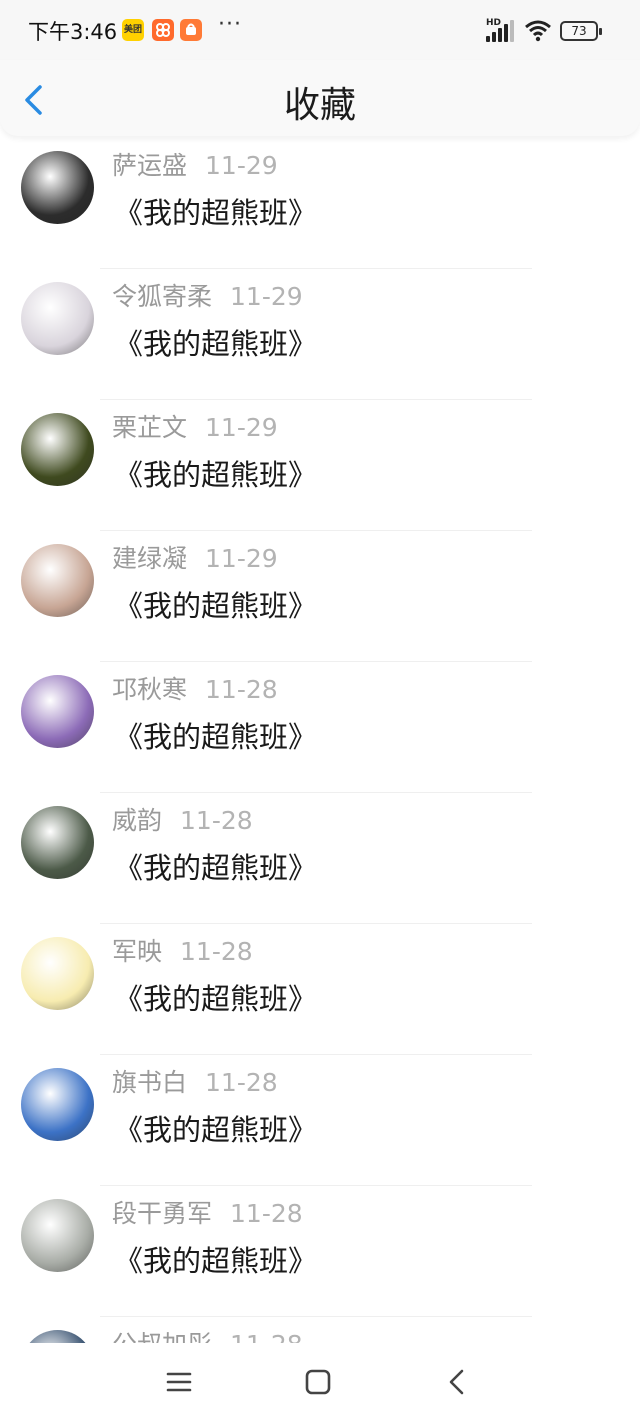 This screenshot has width=640, height=1422. I want to click on meituan-icon: 美团, so click(133, 30).